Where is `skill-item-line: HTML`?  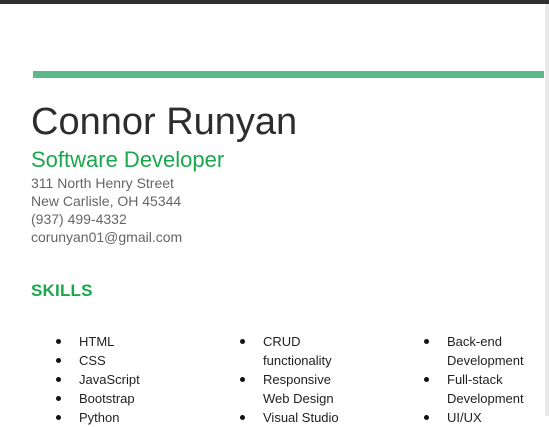
skill-item-line: HTML is located at coordinates (97, 341).